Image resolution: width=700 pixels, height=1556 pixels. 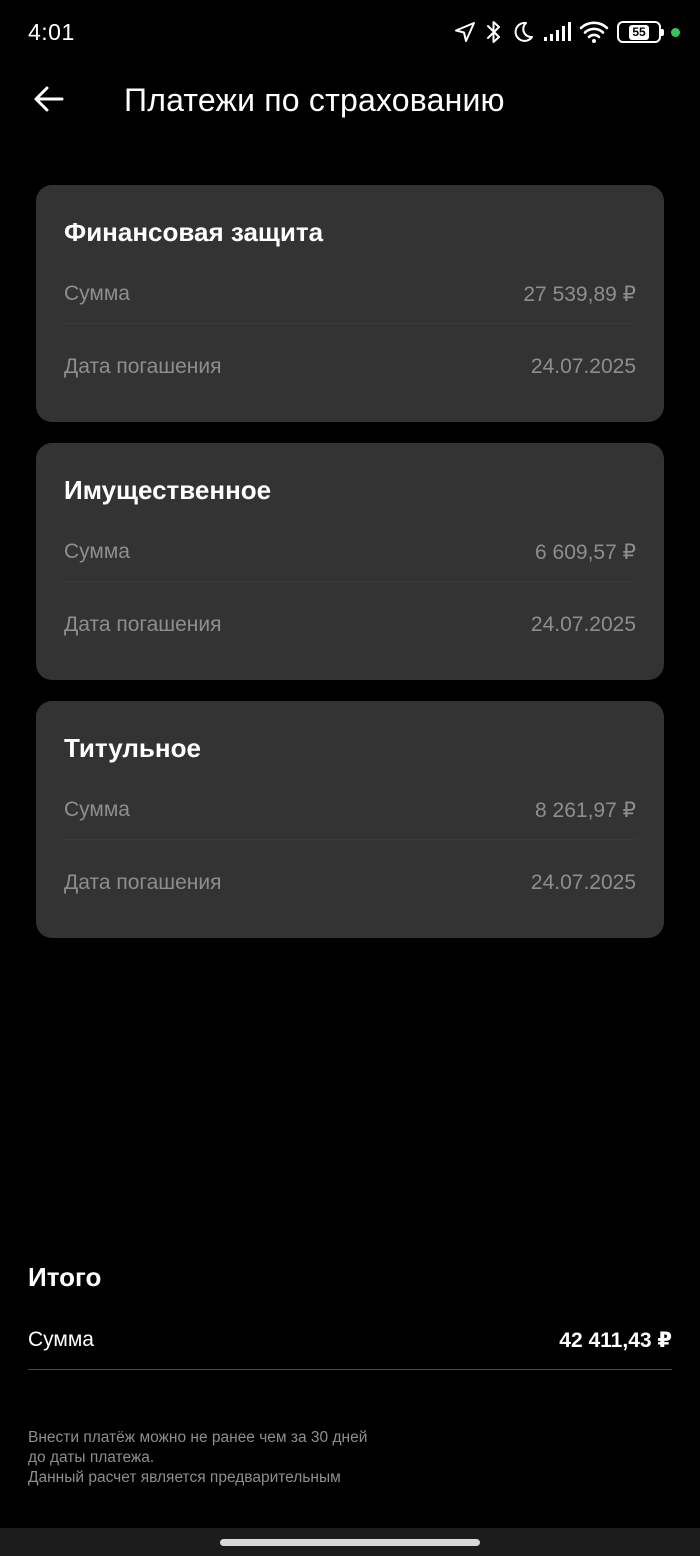 What do you see at coordinates (585, 552) in the screenshot?
I see `amount-value: 6 609,57 ₽` at bounding box center [585, 552].